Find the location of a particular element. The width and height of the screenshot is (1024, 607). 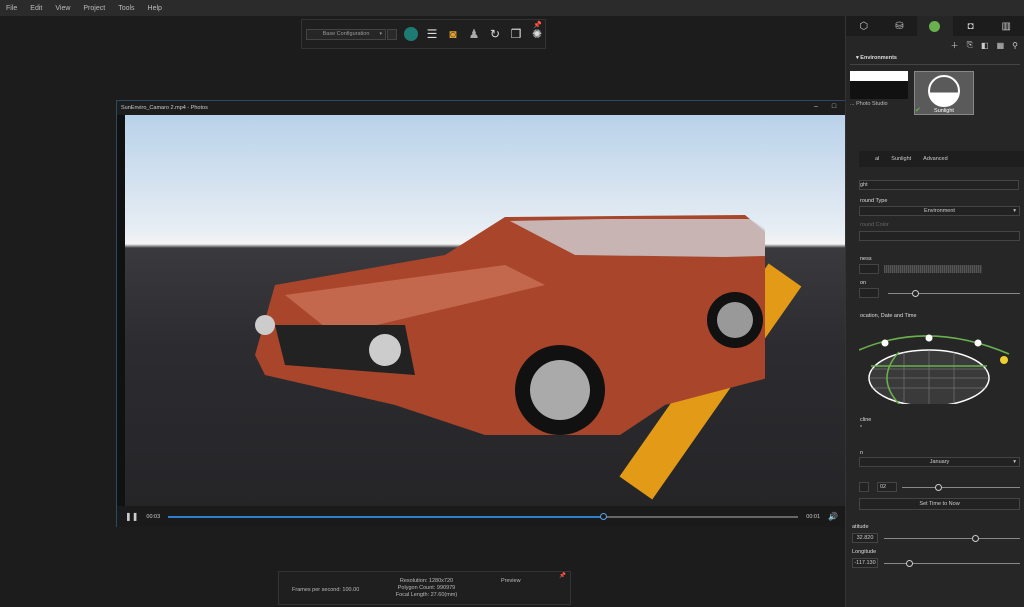

sun-marker is located at coordinates (1004, 360).